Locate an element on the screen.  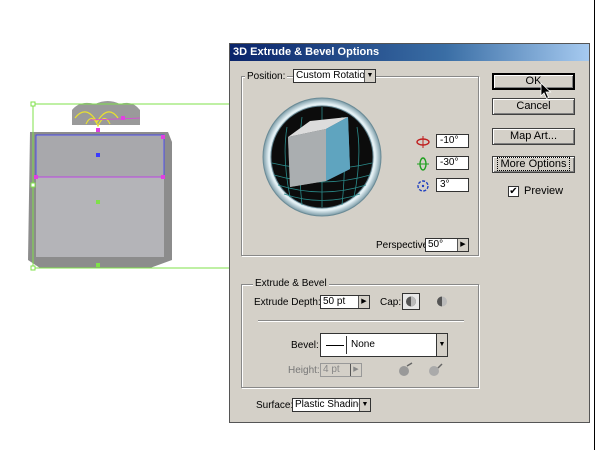
preview-label: Preview is located at coordinates (544, 191).